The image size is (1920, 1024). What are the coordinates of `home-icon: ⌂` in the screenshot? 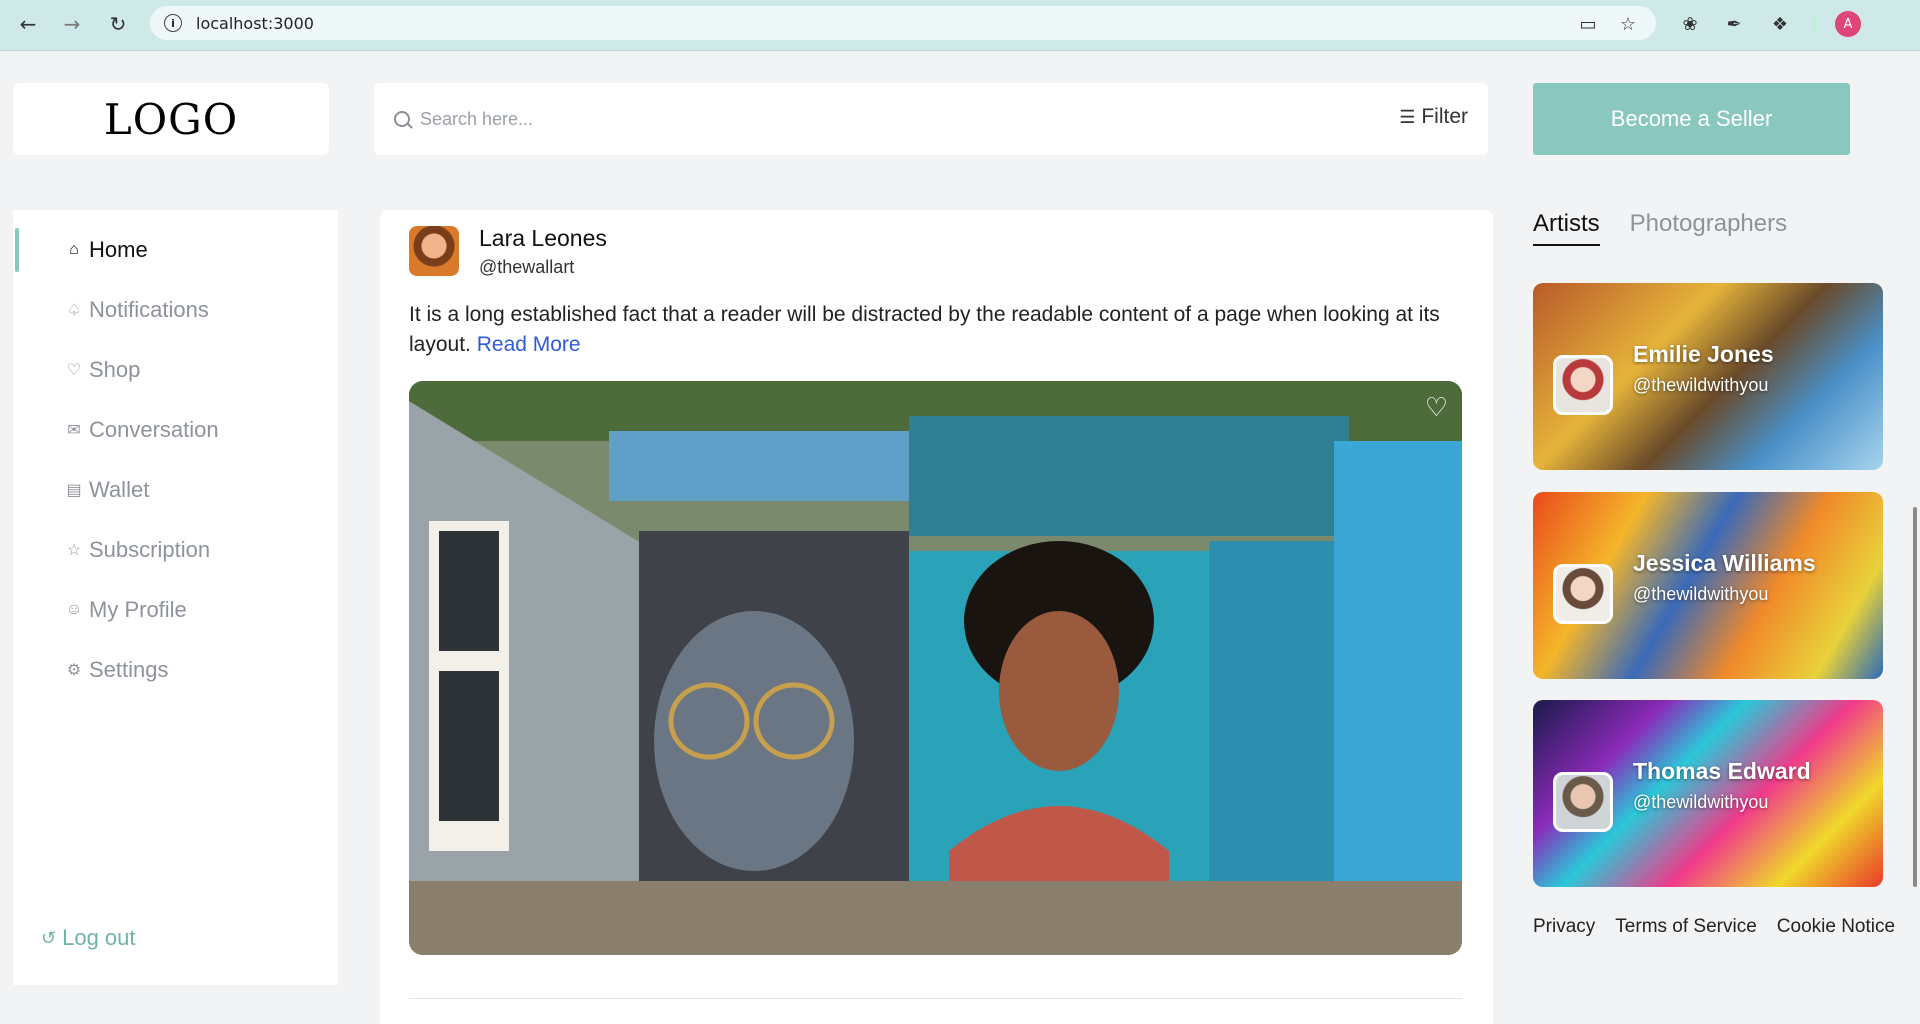 It's located at (74, 249).